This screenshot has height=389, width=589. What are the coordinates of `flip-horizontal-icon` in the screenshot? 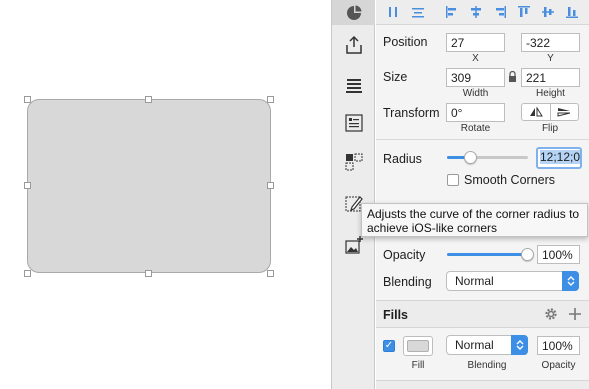 It's located at (536, 112).